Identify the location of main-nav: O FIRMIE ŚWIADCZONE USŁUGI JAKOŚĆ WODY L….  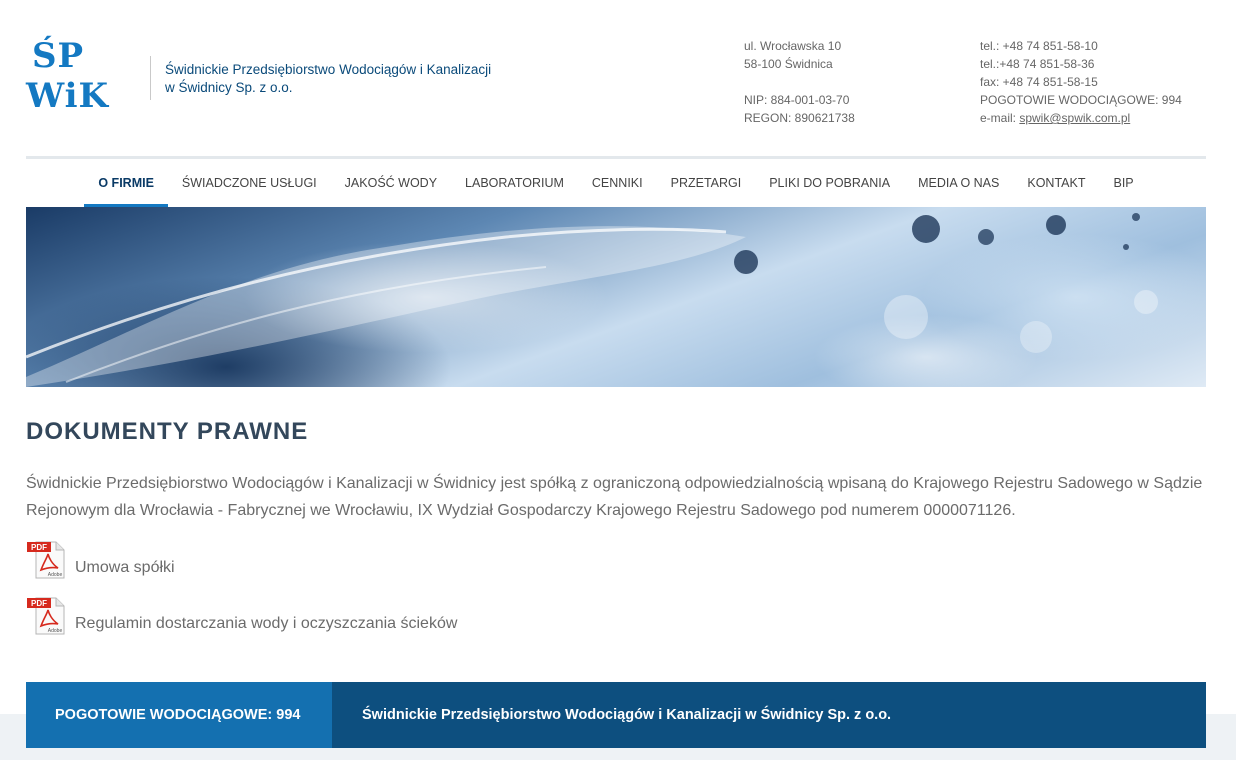
(616, 183).